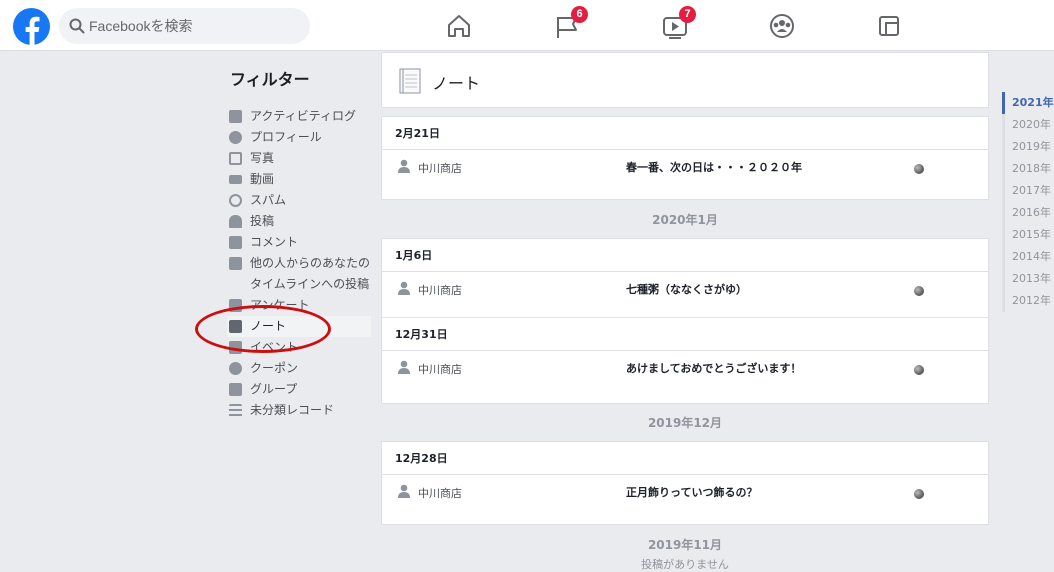 Image resolution: width=1054 pixels, height=572 pixels. Describe the element at coordinates (300, 368) in the screenshot. I see `filter-item-coupons: クーポン` at that location.